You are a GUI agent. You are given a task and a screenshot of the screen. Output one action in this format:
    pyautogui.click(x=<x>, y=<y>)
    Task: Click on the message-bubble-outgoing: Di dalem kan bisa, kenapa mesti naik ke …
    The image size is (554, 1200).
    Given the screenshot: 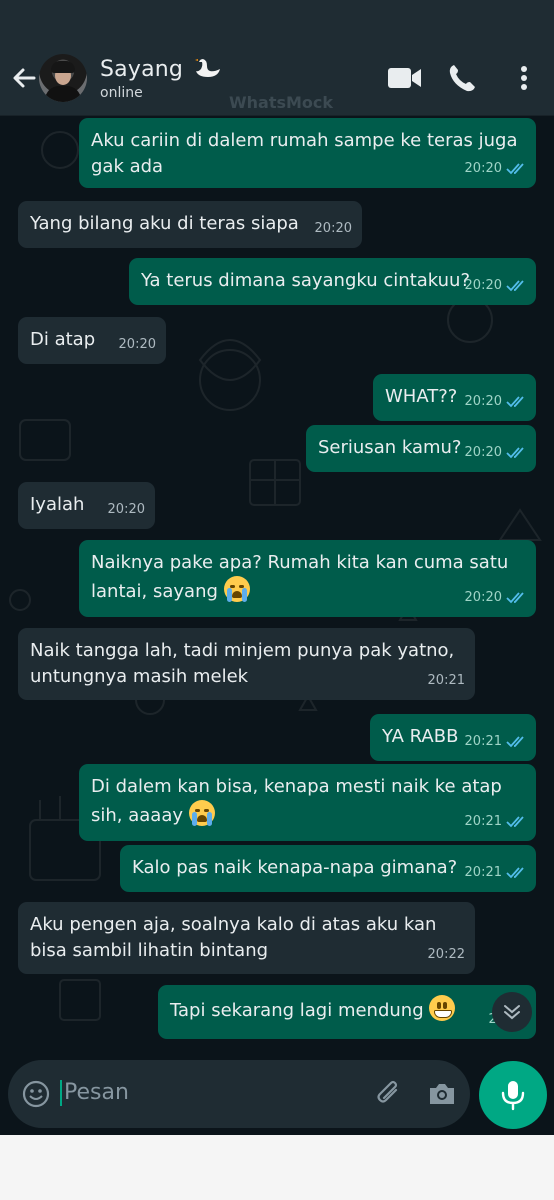 What is the action you would take?
    pyautogui.click(x=307, y=802)
    